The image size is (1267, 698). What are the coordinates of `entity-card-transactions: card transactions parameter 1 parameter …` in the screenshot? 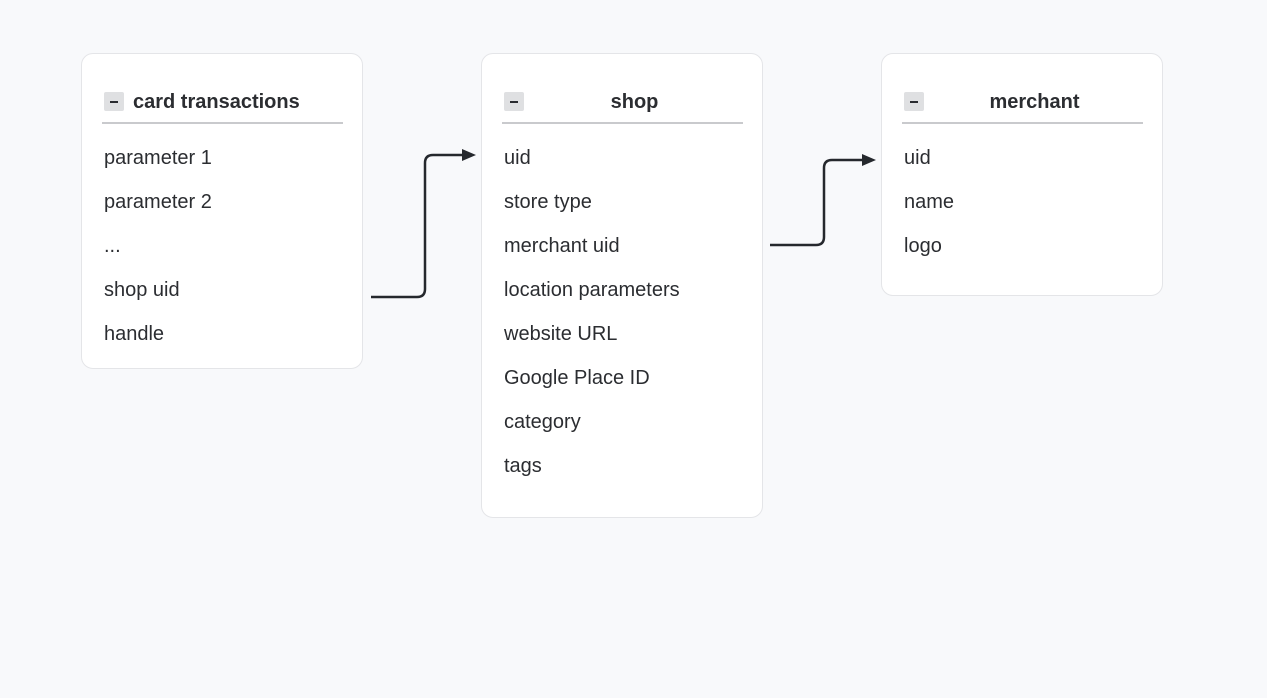 It's located at (222, 211).